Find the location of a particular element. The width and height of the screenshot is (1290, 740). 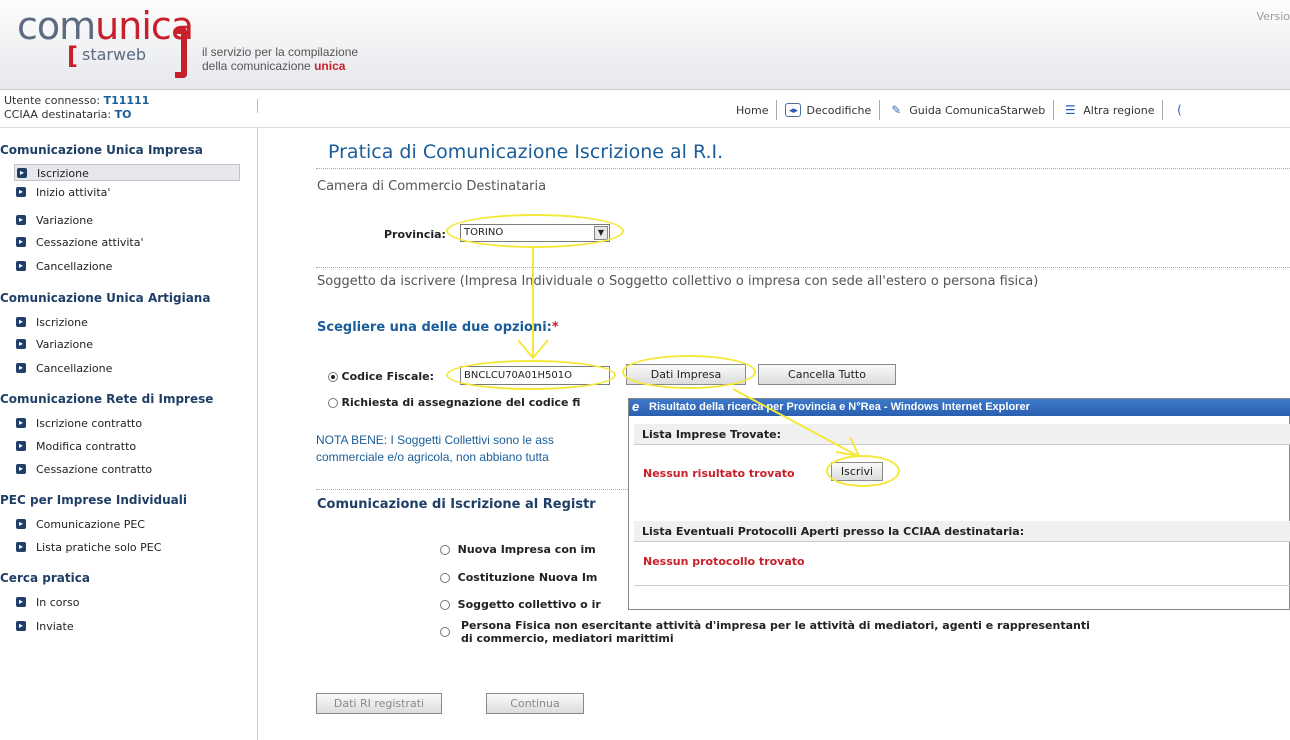

annotation-arrows is located at coordinates (689, 353).